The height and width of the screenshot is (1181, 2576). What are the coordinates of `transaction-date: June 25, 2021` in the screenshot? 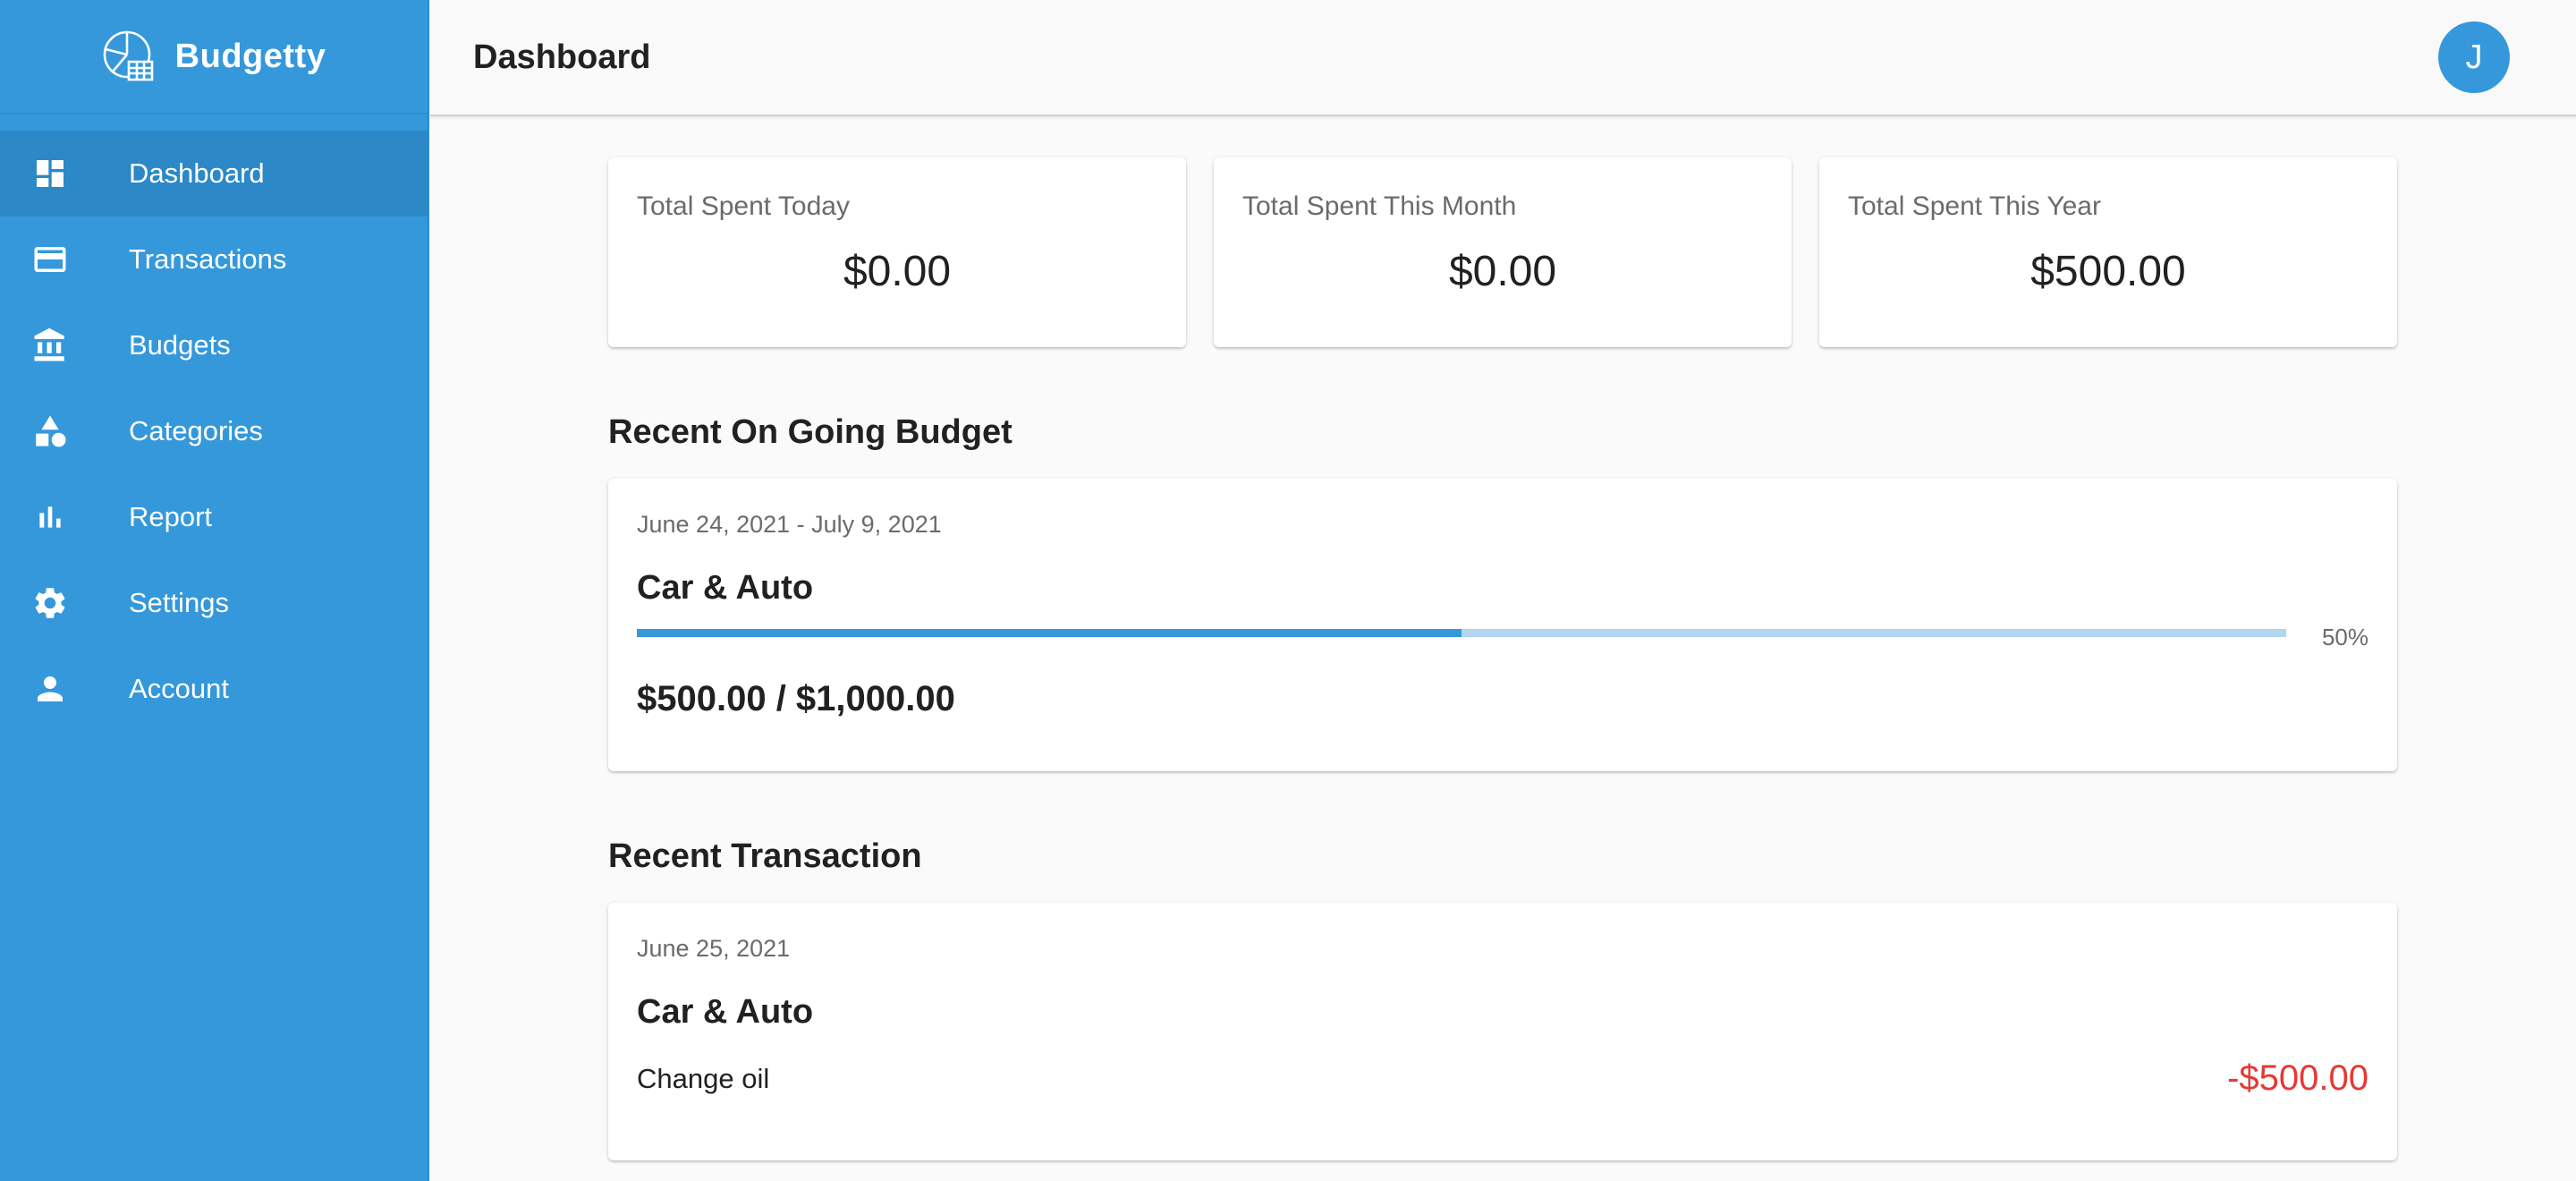 It's located at (714, 948).